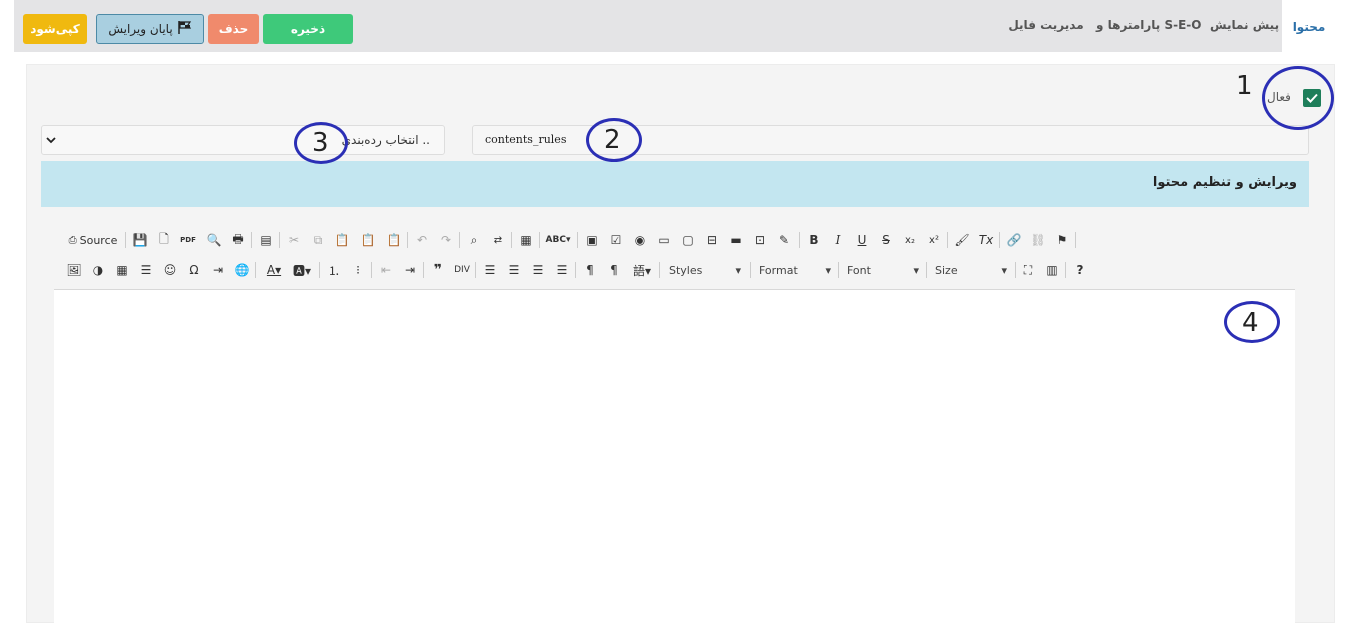 The width and height of the screenshot is (1348, 623). Describe the element at coordinates (986, 240) in the screenshot. I see `remove-format-icon: Tx` at that location.